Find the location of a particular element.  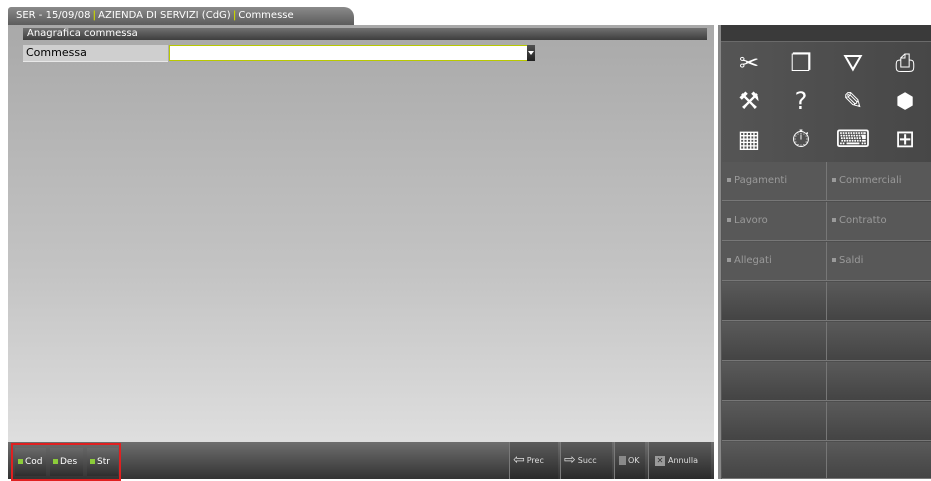

stopwatch-icon: ⏱ is located at coordinates (801, 139).